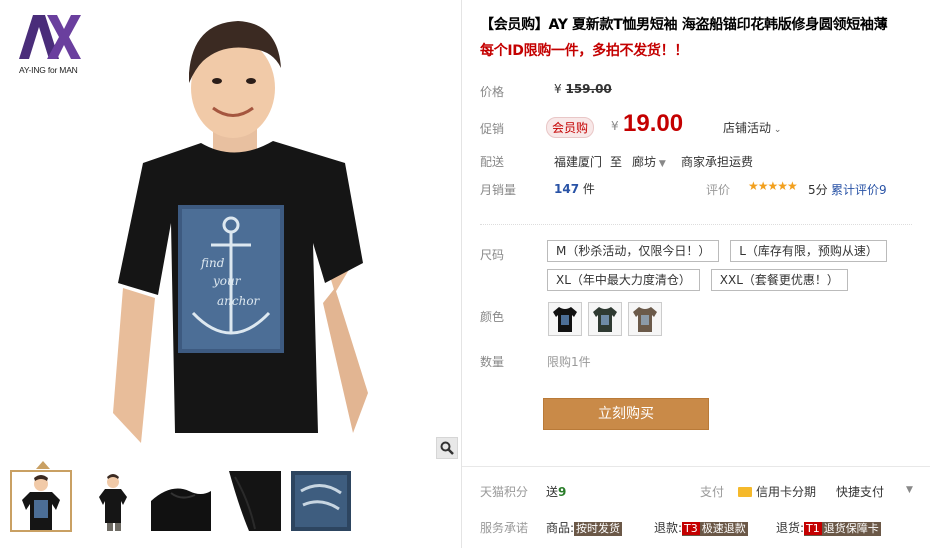  Describe the element at coordinates (48, 70) in the screenshot. I see `brand-tagline: AY-ING for MAN` at that location.